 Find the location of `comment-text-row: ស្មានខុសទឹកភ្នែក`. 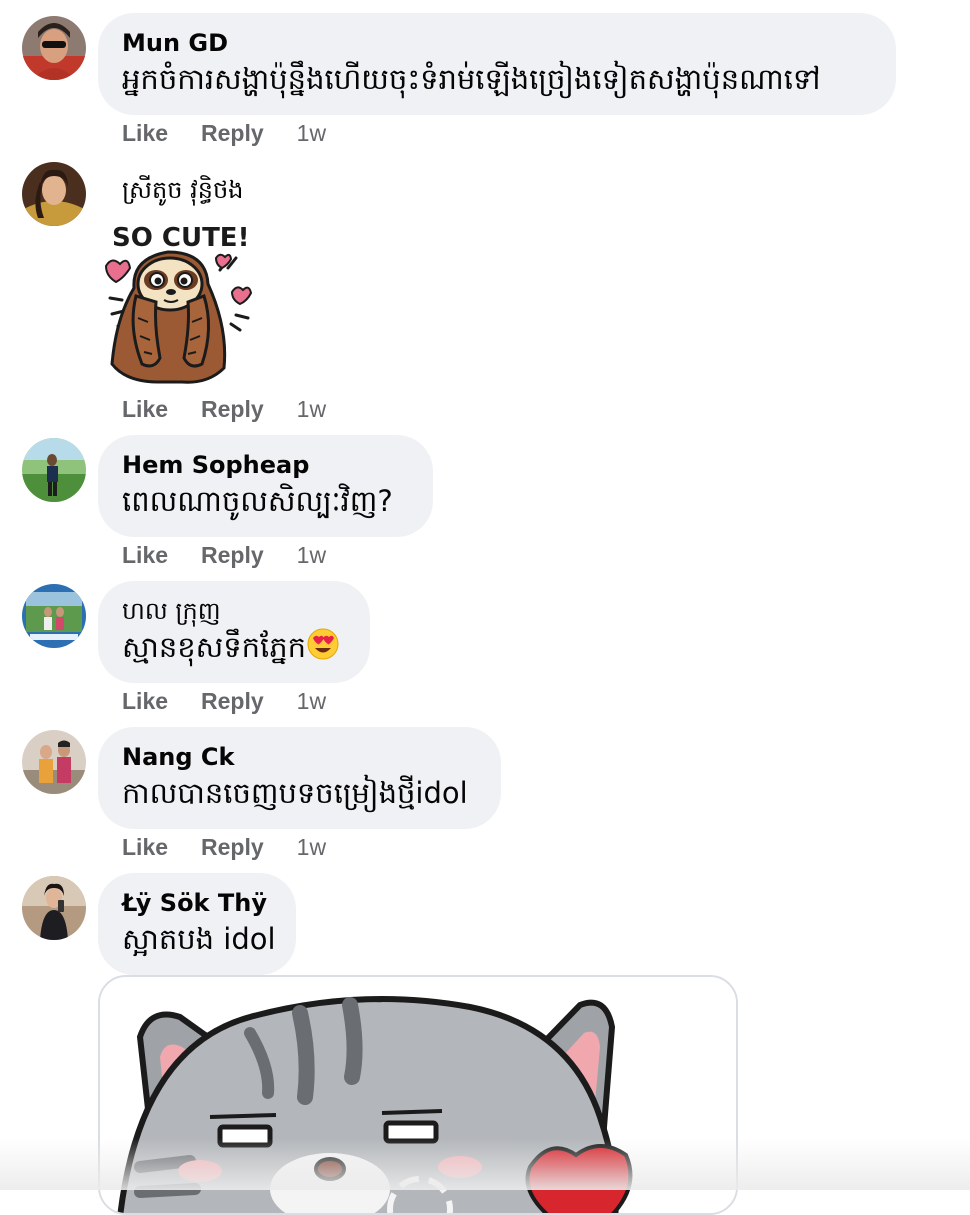

comment-text-row: ស្មានខុសទឹកភ្នែក is located at coordinates (234, 649).